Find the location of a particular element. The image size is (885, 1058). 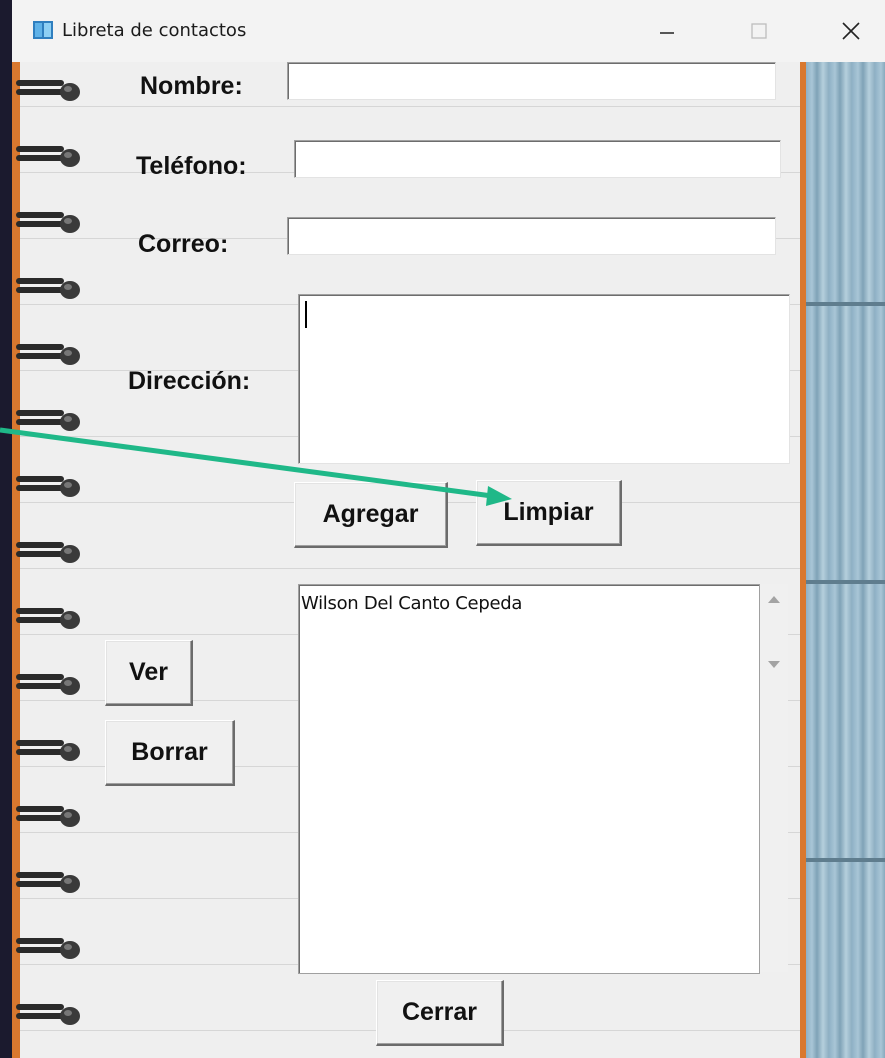

minimize-icon is located at coordinates (667, 33).